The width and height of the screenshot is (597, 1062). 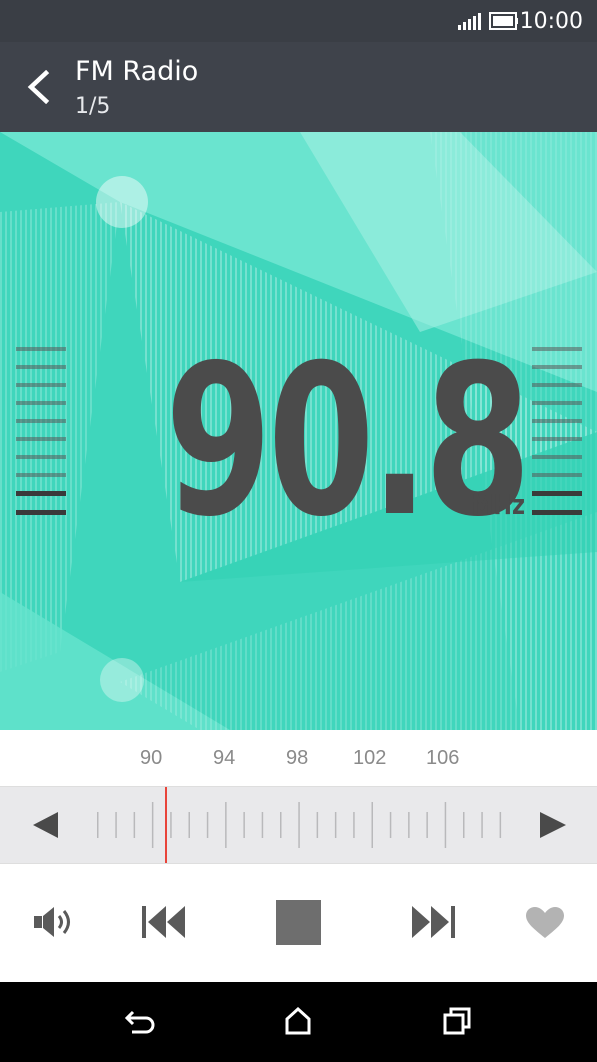 I want to click on app-header: FM Radio 1/5, so click(x=298, y=87).